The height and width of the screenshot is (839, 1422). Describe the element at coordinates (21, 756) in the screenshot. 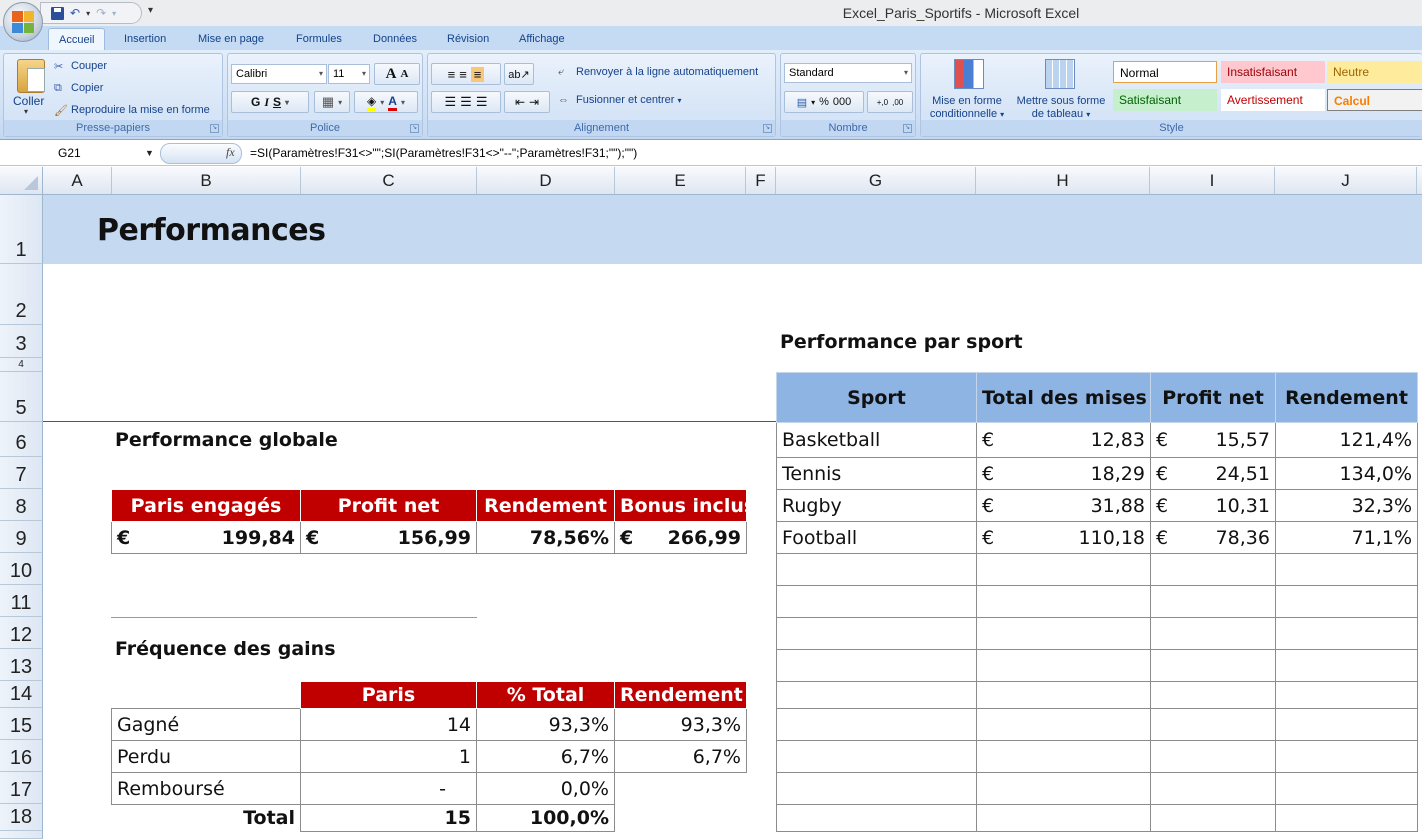

I see `row-header-16: 16` at that location.